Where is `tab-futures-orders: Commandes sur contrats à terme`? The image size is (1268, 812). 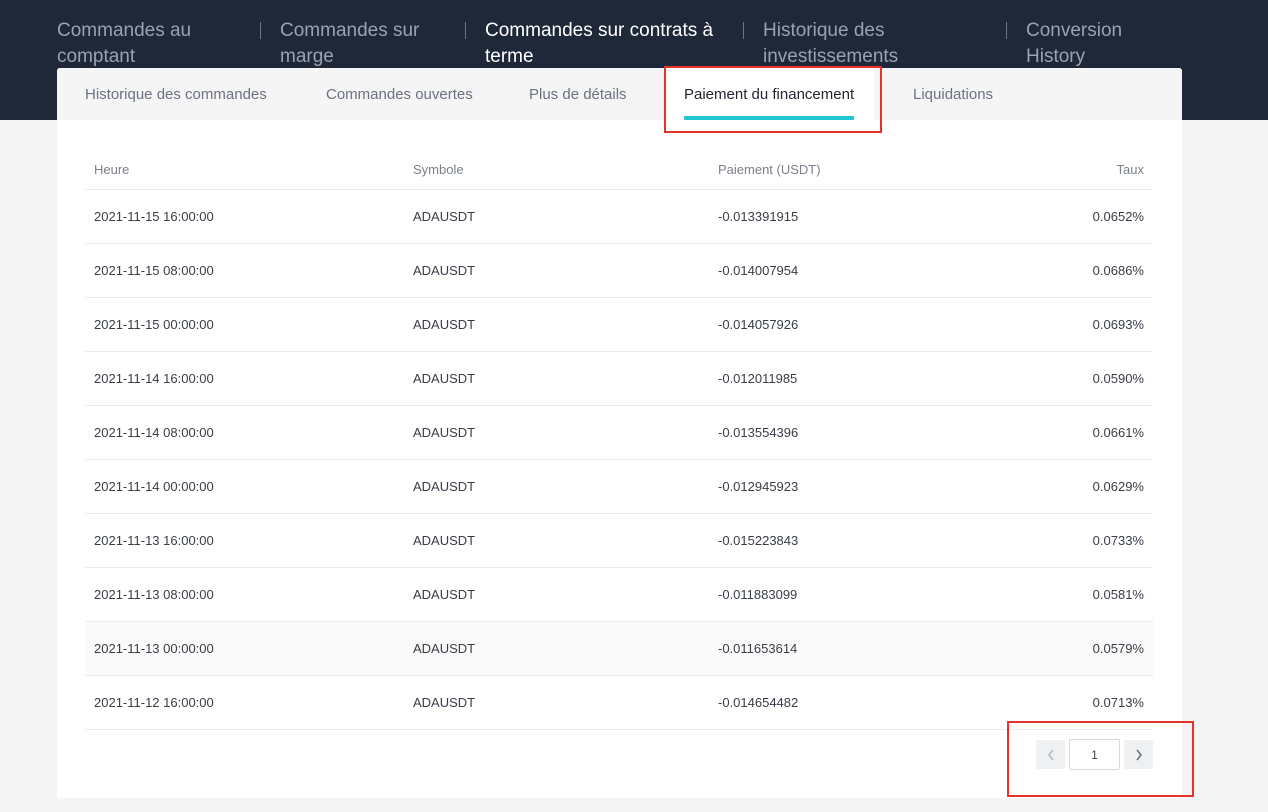 tab-futures-orders: Commandes sur contrats à terme is located at coordinates (599, 44).